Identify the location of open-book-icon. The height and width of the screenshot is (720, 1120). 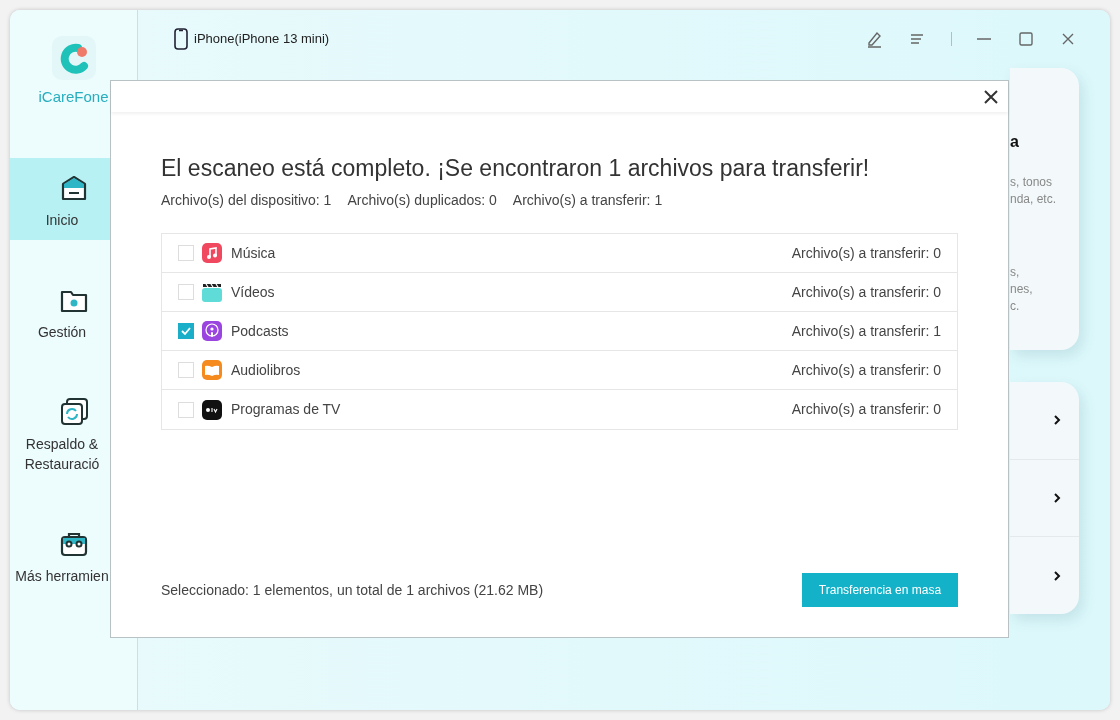
(212, 370).